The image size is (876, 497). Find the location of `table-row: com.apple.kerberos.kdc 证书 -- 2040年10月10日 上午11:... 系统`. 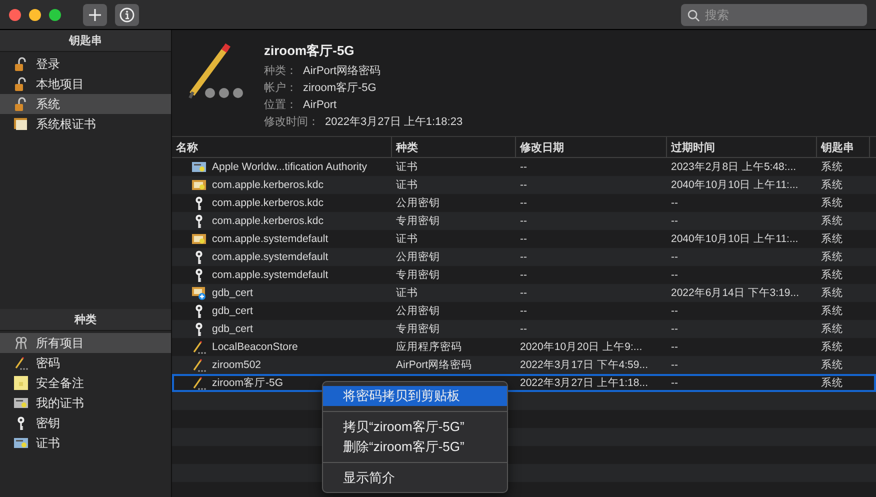

table-row: com.apple.kerberos.kdc 证书 -- 2040年10月10日 上午11:... 系统 is located at coordinates (524, 185).